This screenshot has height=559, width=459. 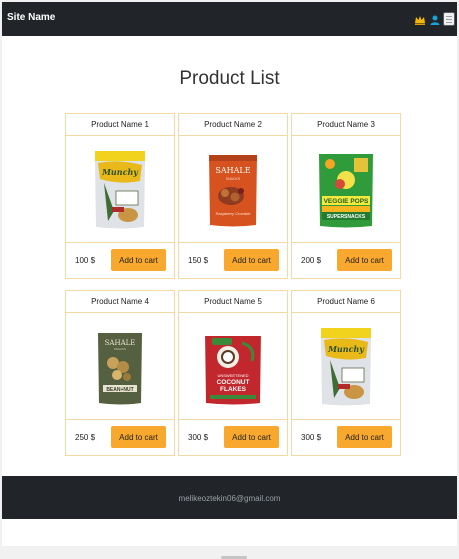 What do you see at coordinates (85, 437) in the screenshot?
I see `product-price: 250 $` at bounding box center [85, 437].